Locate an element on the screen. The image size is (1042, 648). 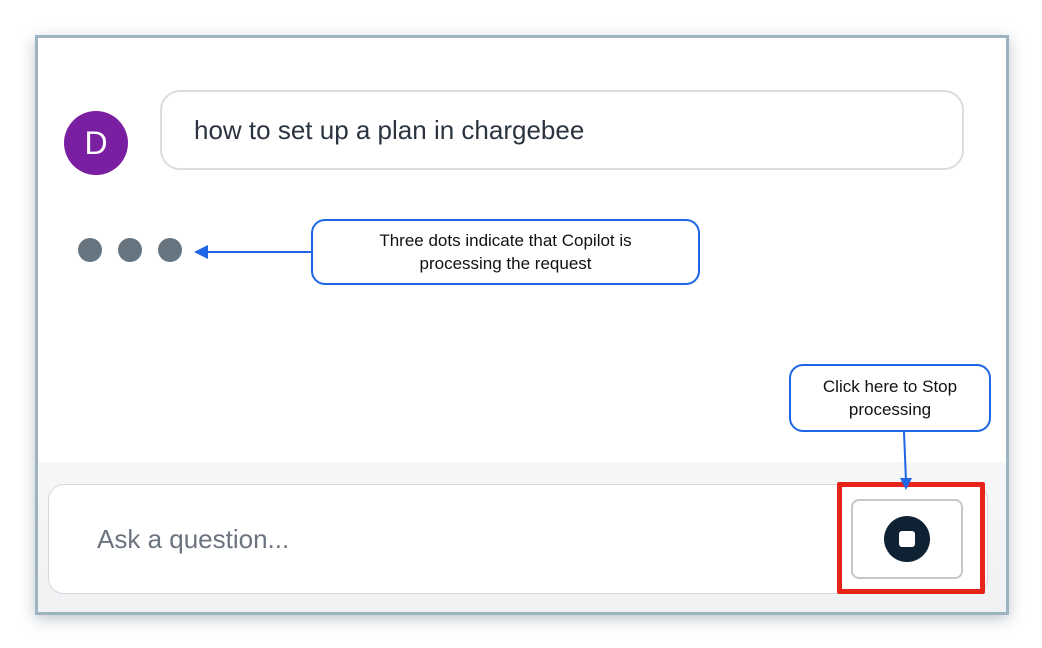
arrow-down-icon is located at coordinates (906, 484).